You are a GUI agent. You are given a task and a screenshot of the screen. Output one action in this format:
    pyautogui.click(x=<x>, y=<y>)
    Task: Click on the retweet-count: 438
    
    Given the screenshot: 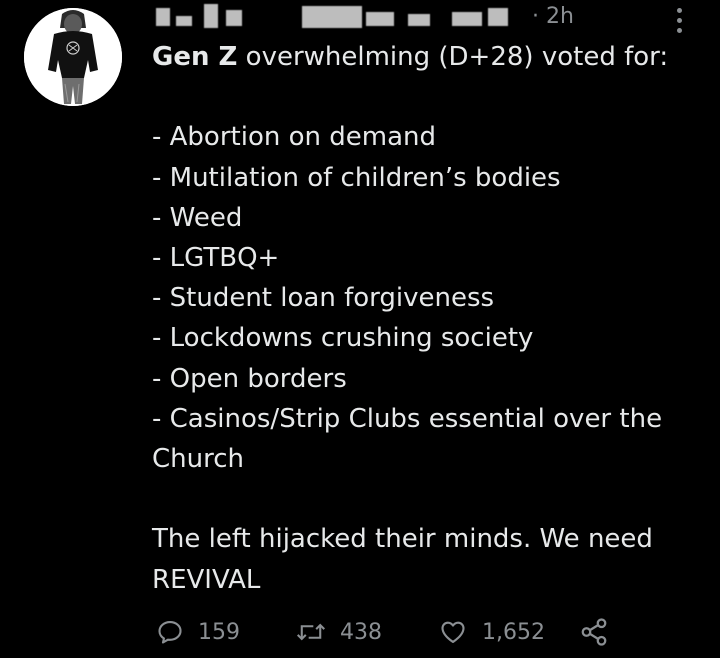 What is the action you would take?
    pyautogui.click(x=361, y=632)
    